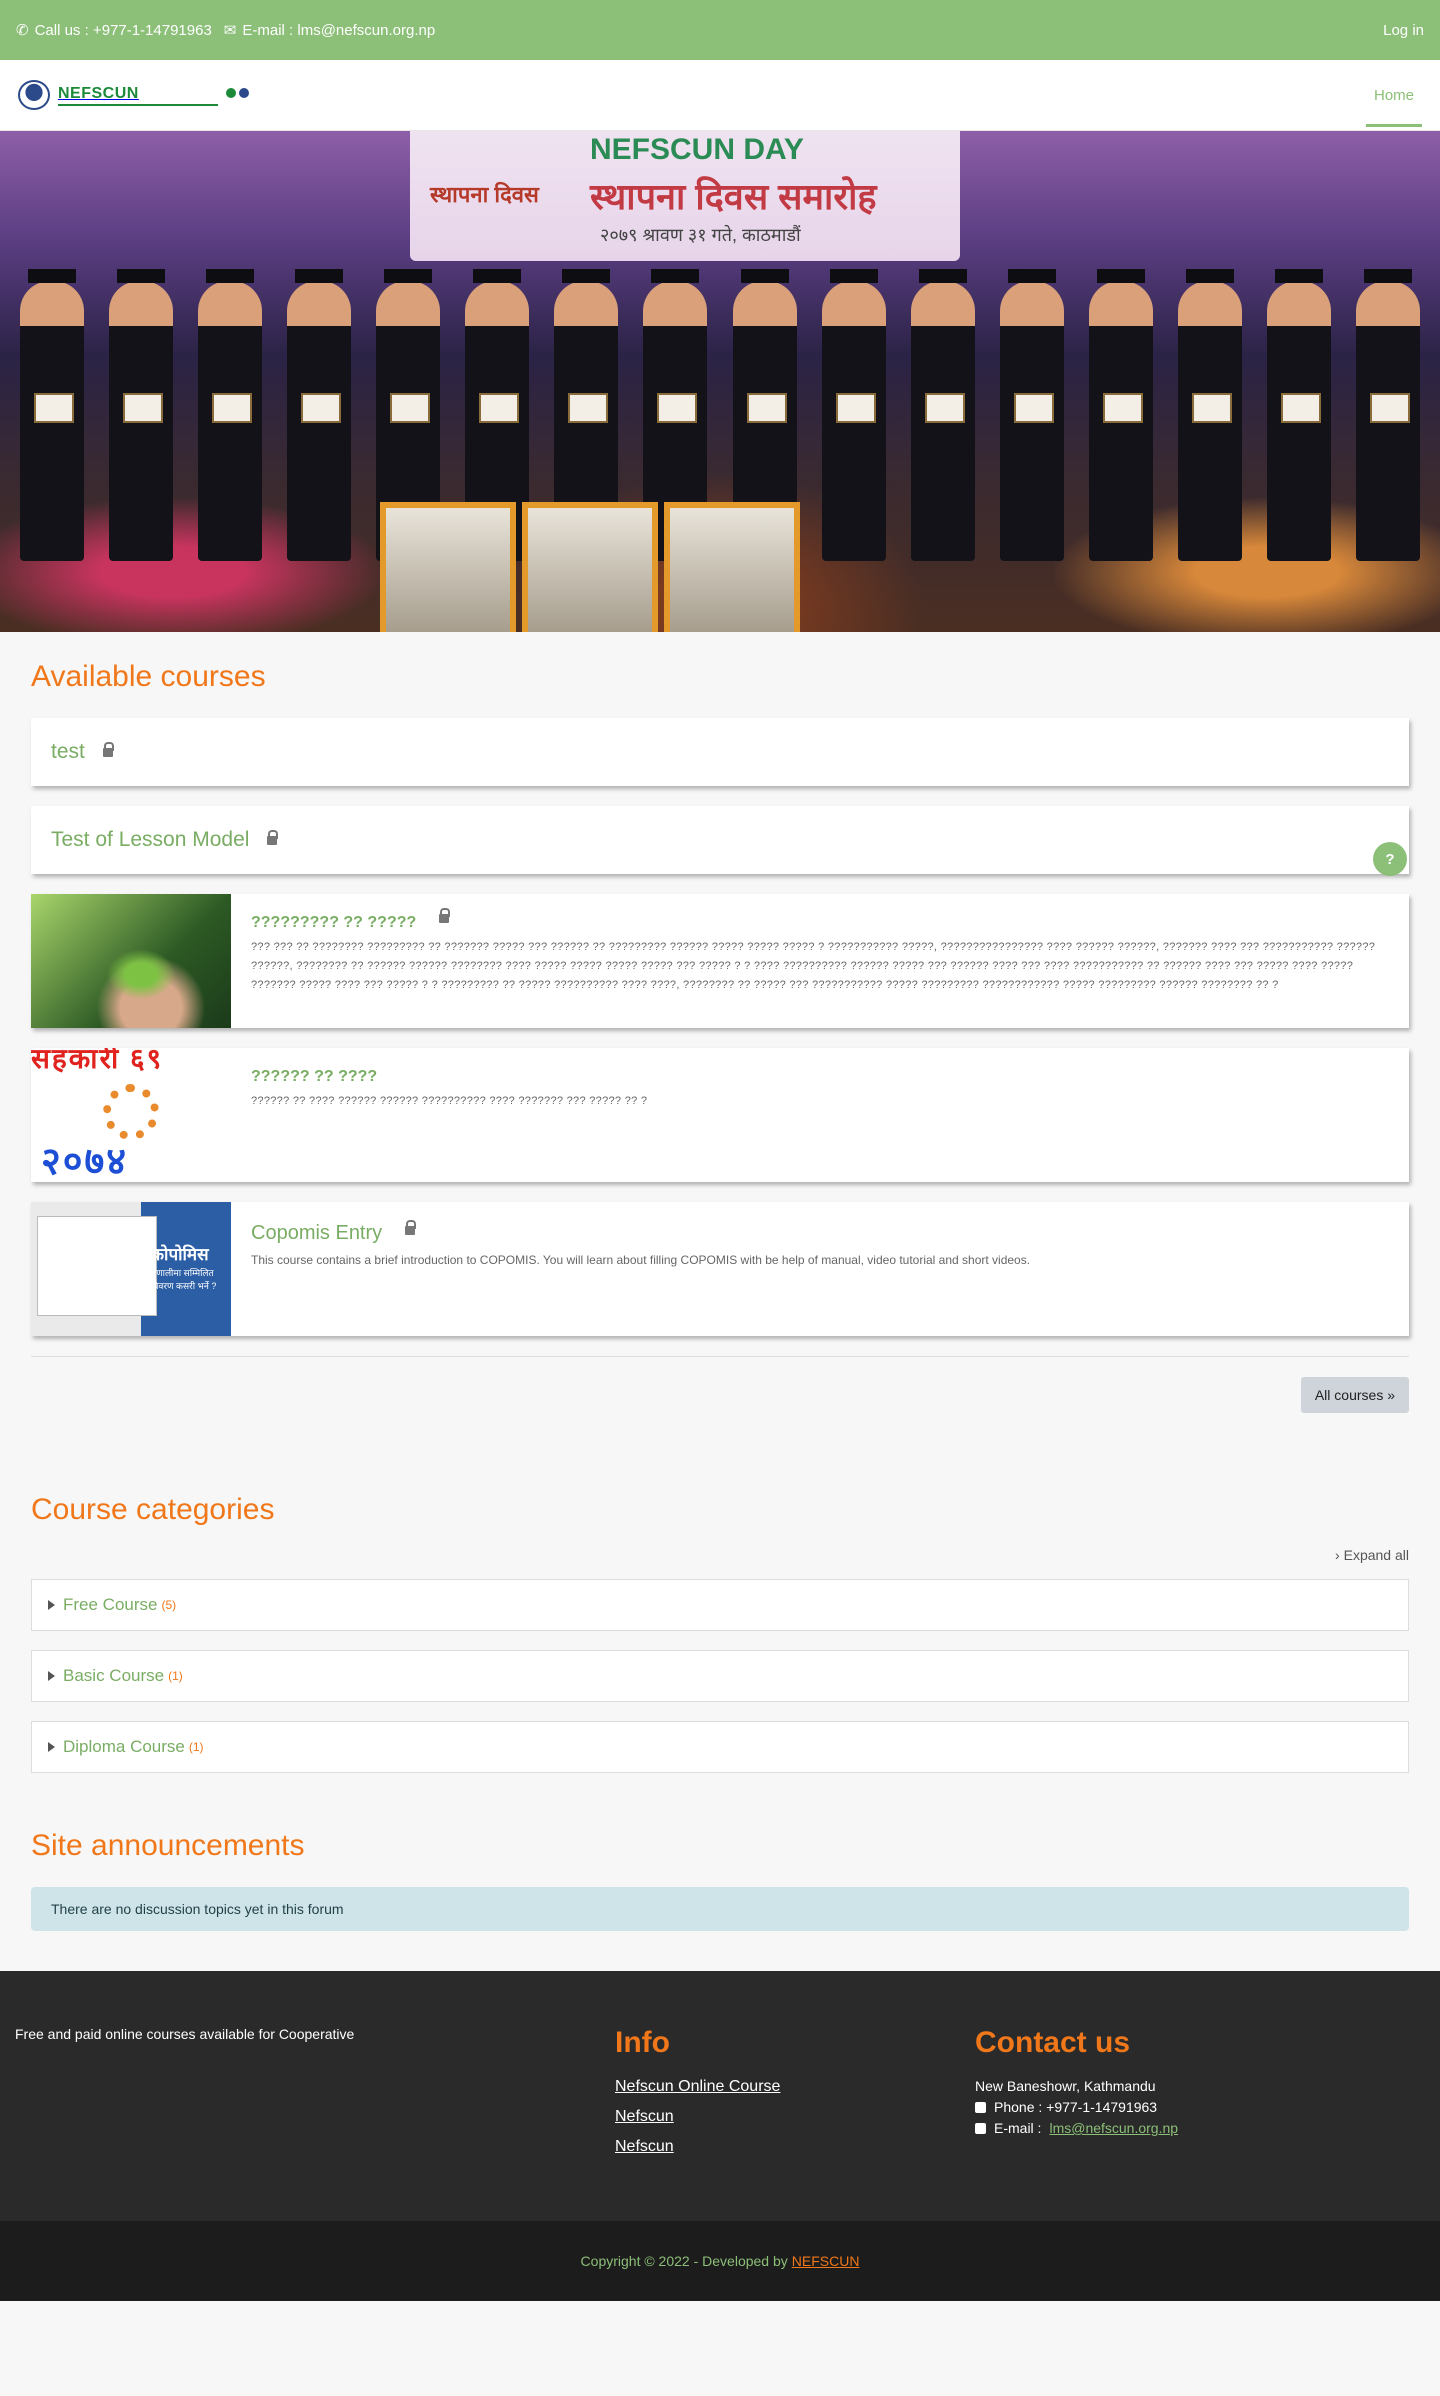  Describe the element at coordinates (150, 840) in the screenshot. I see `course-link: Test of Lesson Model` at that location.